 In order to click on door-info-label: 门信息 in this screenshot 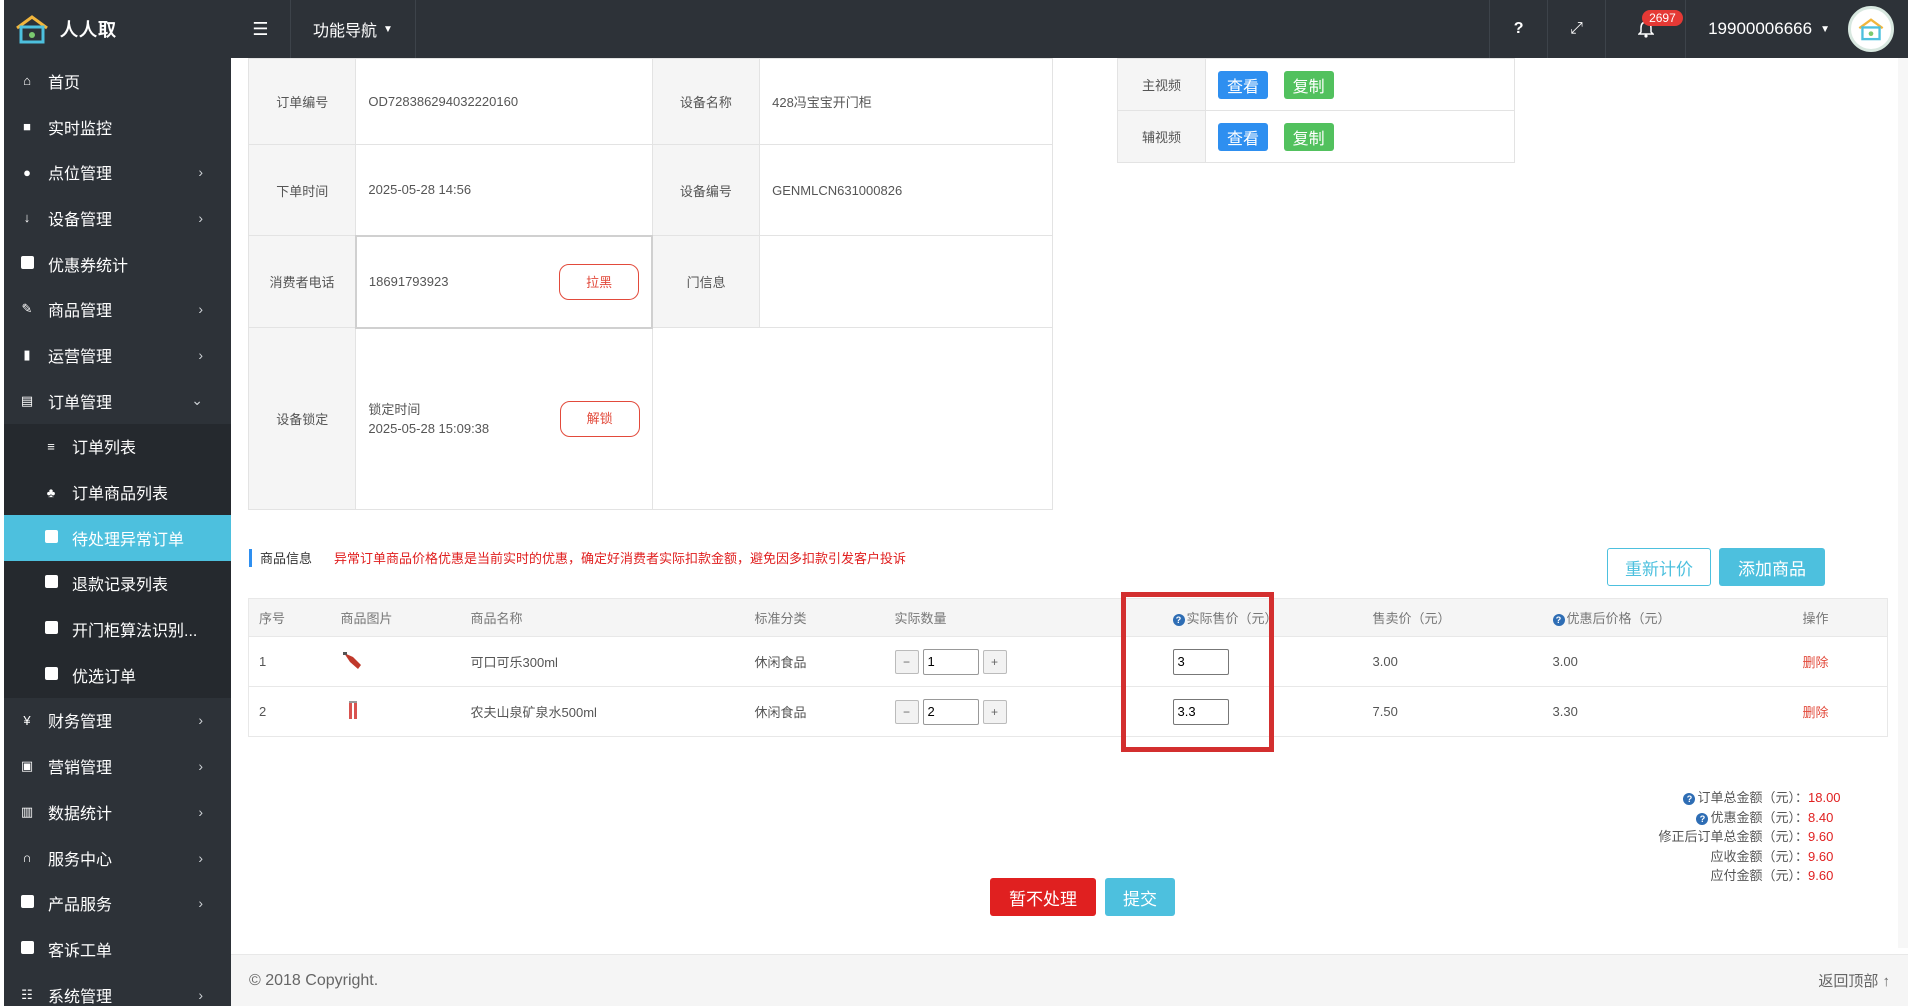, I will do `click(706, 281)`.